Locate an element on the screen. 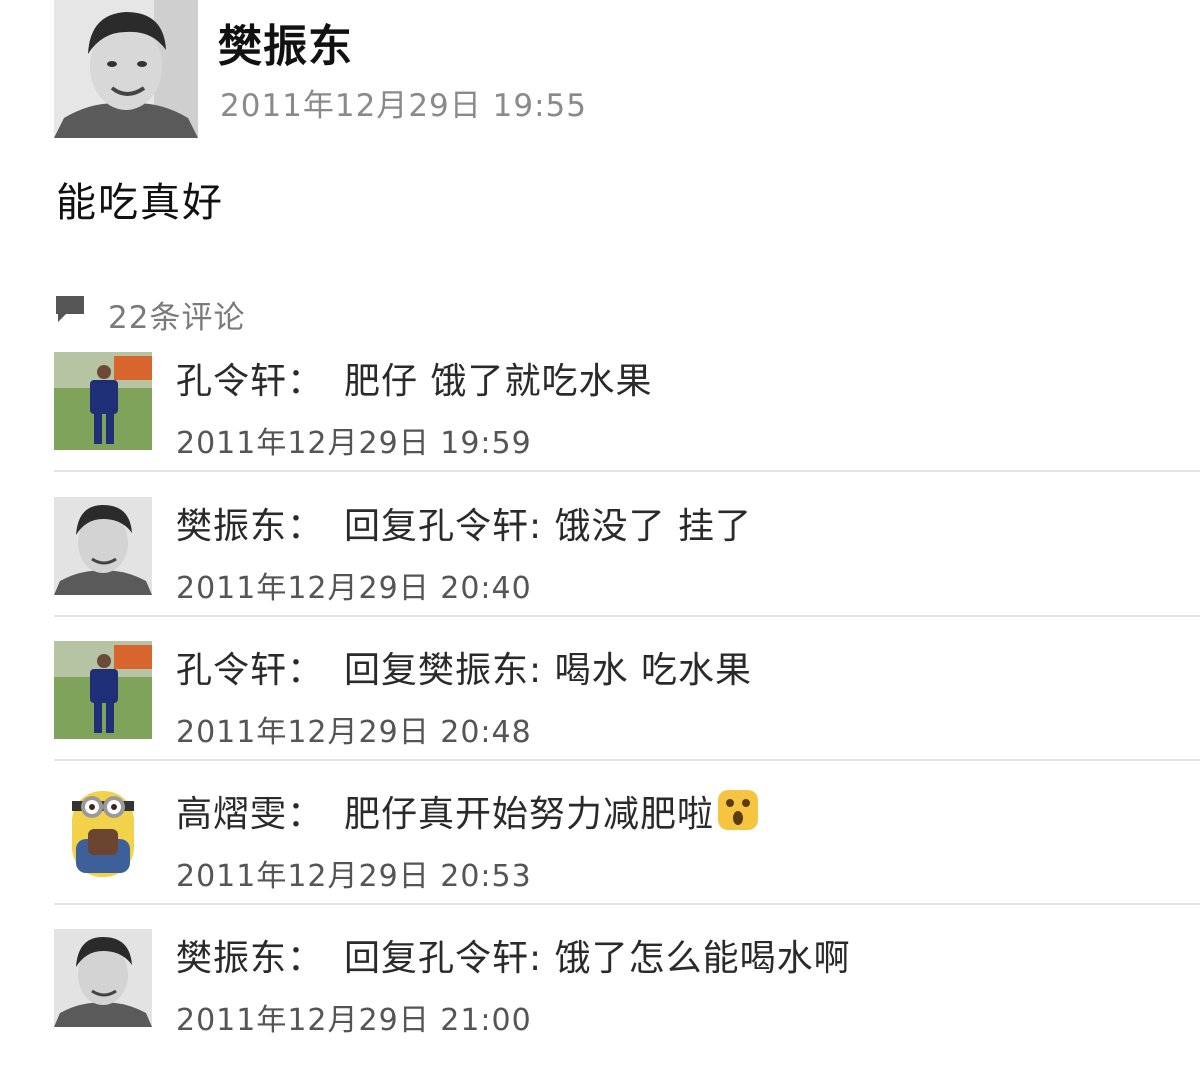 This screenshot has height=1073, width=1200. comment-timestamp: 2011年12月29日 19:59 is located at coordinates (354, 443).